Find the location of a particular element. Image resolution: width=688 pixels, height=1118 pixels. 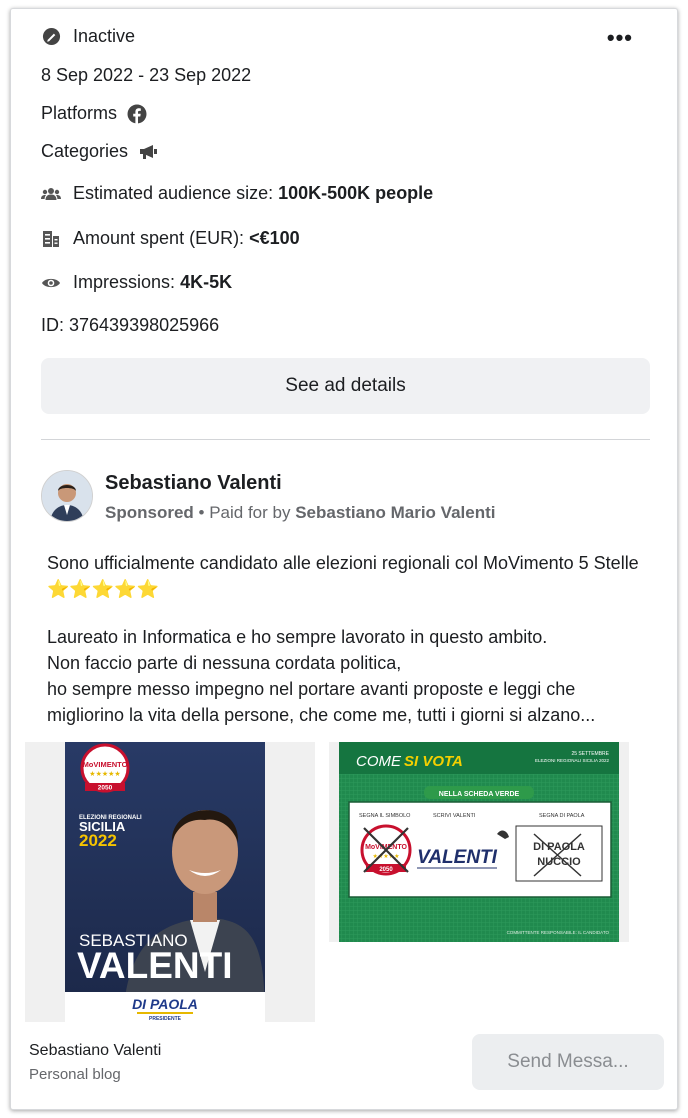

sponsored-label: Sponsored is located at coordinates (149, 512).